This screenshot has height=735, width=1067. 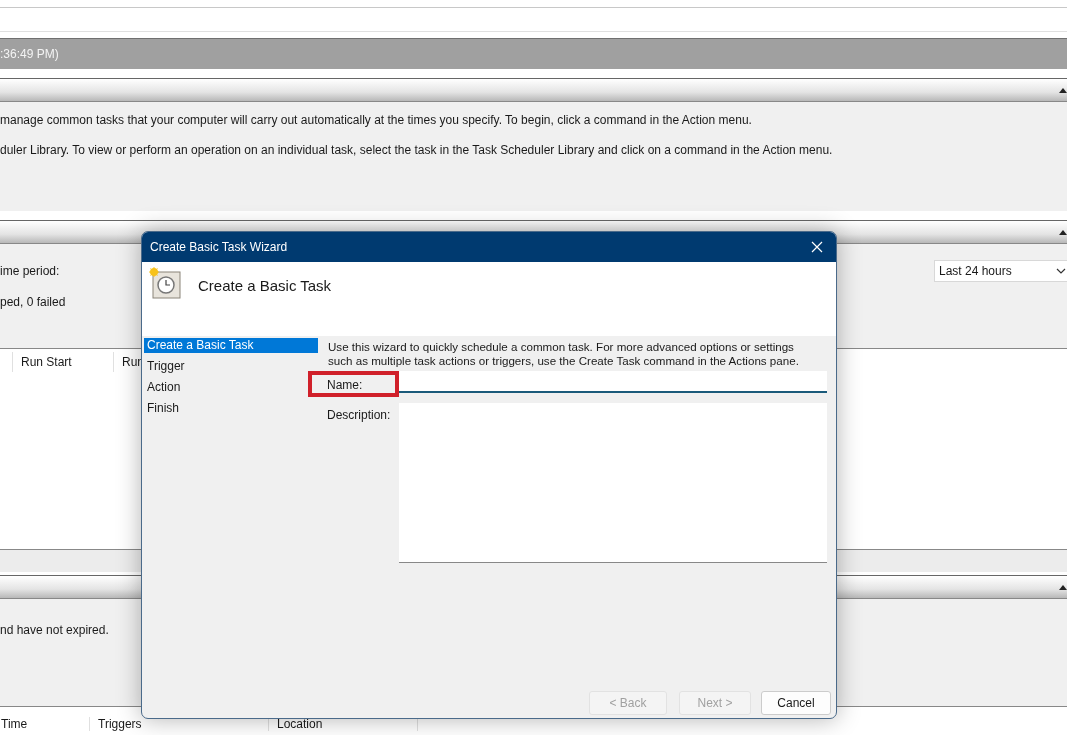 I want to click on wizard-step: Trigger, so click(x=231, y=366).